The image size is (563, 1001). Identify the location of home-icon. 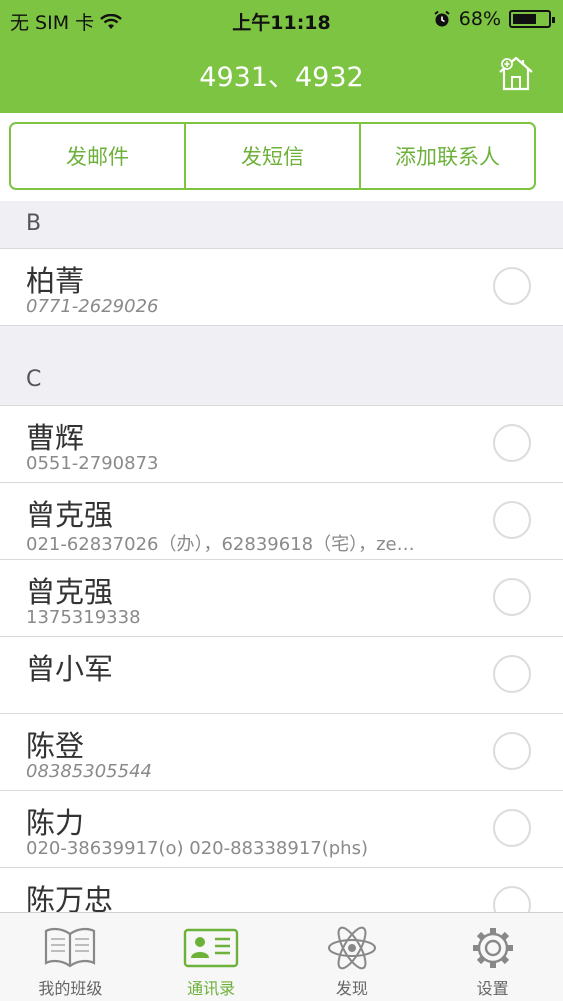
(516, 73).